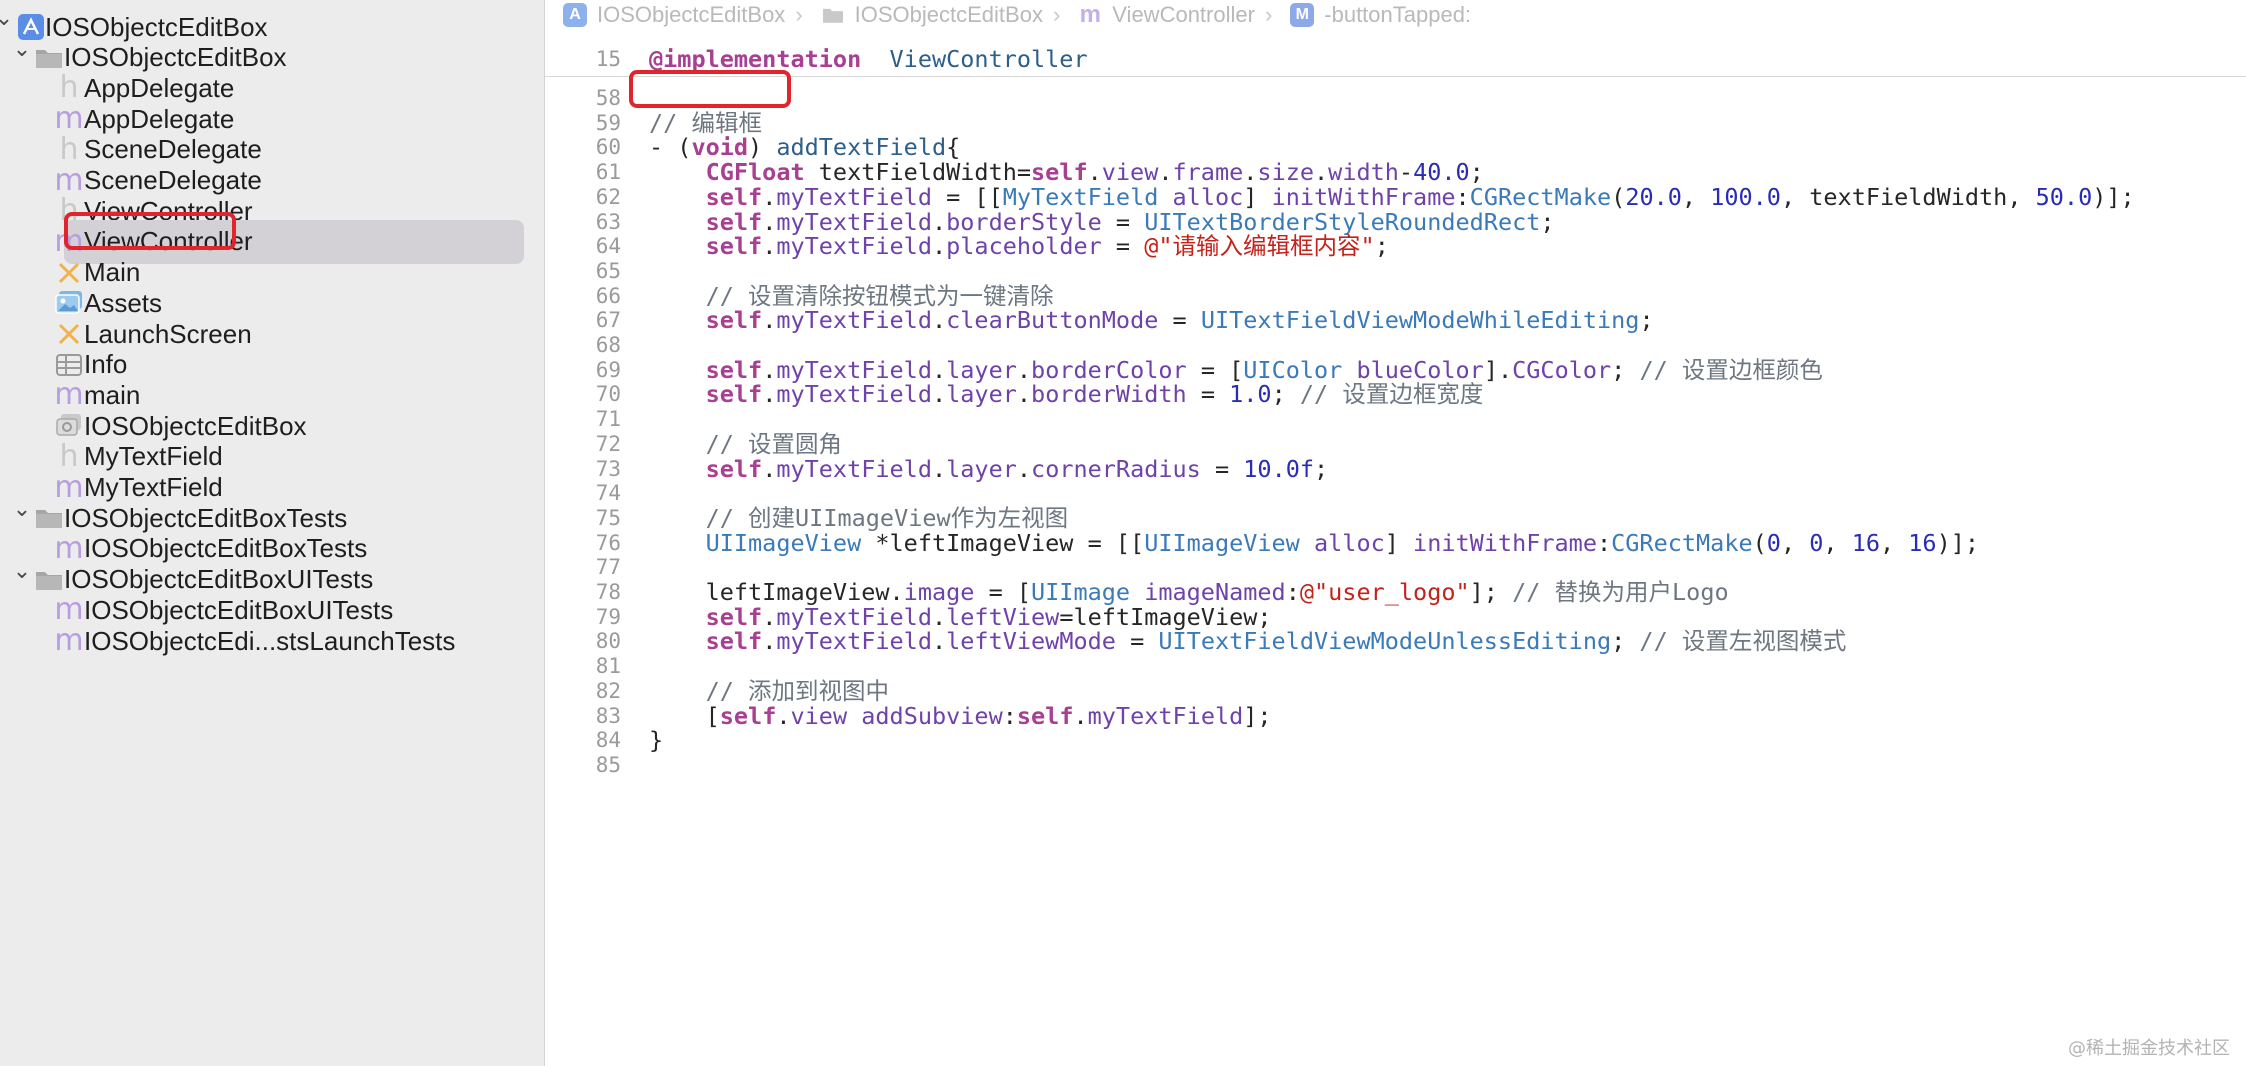 The width and height of the screenshot is (2246, 1066). Describe the element at coordinates (1183, 14) in the screenshot. I see `jump-bar-crumb-label: ViewController` at that location.